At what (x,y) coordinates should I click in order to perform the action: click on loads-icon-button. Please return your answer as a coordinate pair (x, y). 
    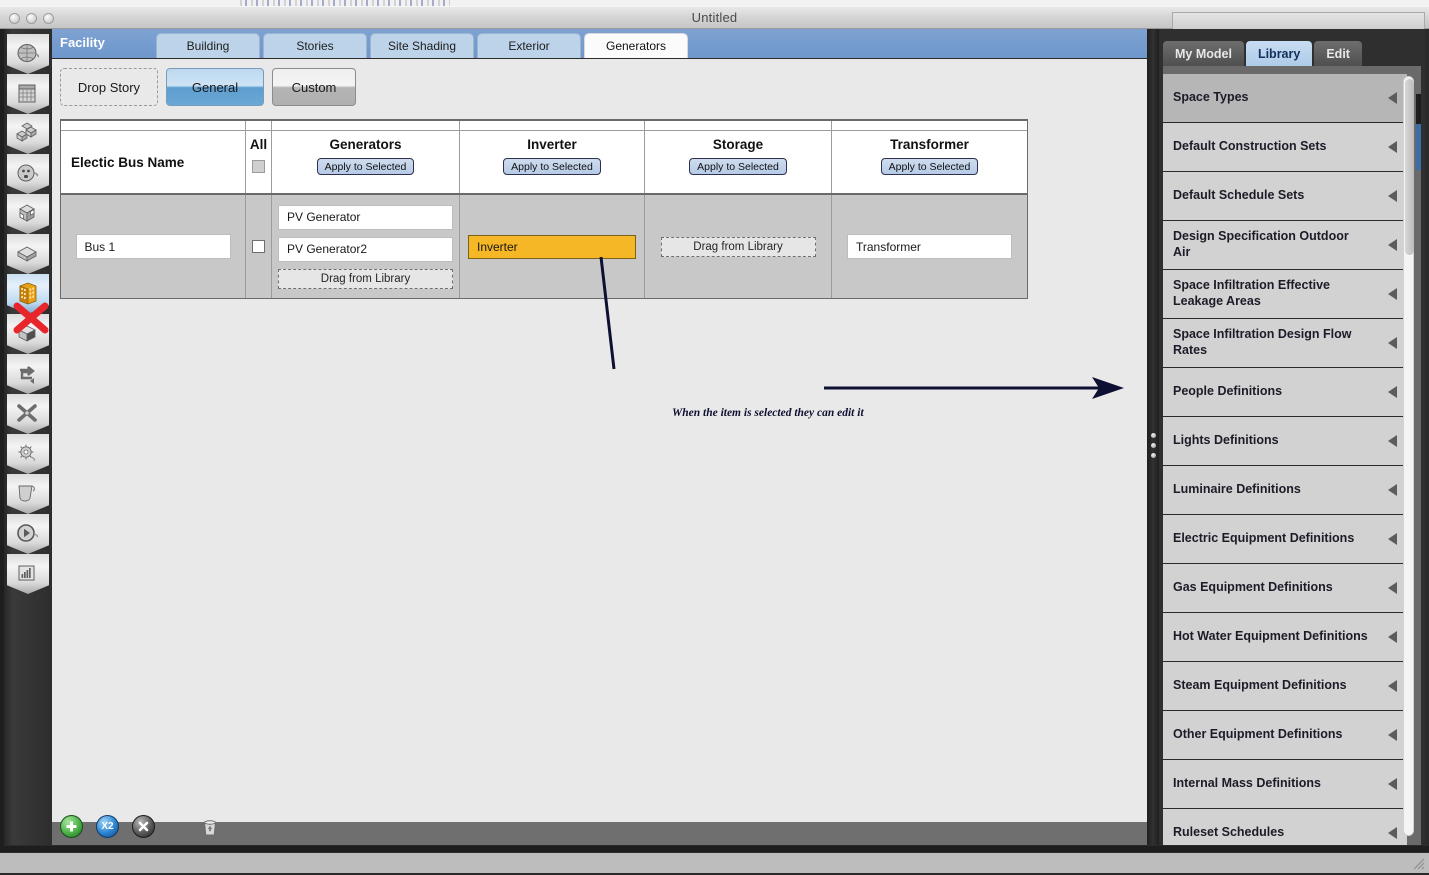
    Looking at the image, I should click on (28, 174).